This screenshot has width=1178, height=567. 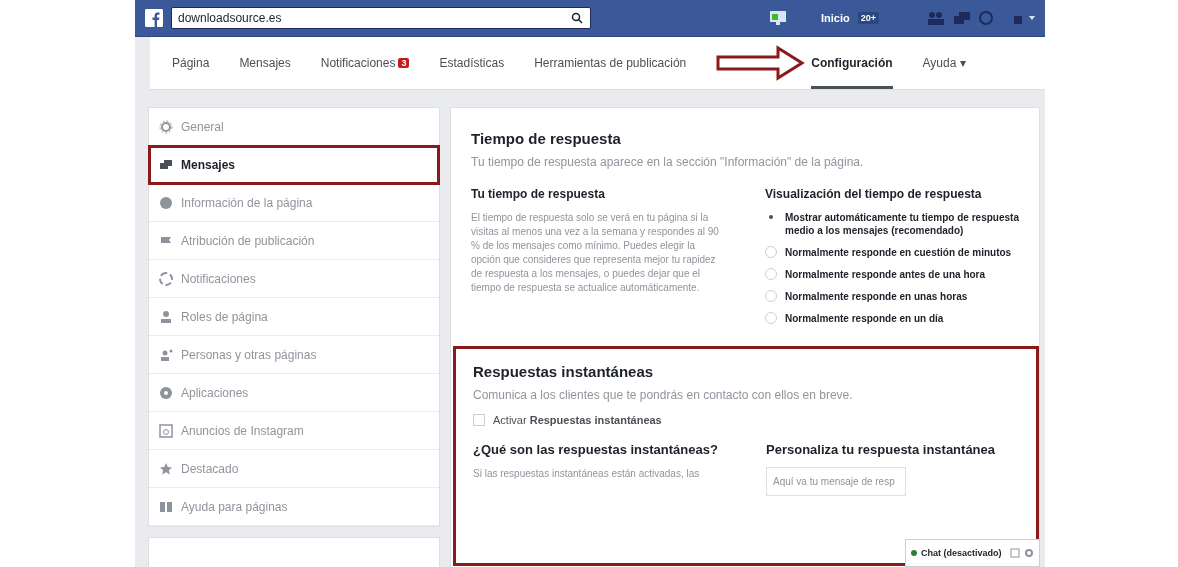 I want to click on radio-label: Normalmente responde en cuestión de minutos, so click(x=898, y=252).